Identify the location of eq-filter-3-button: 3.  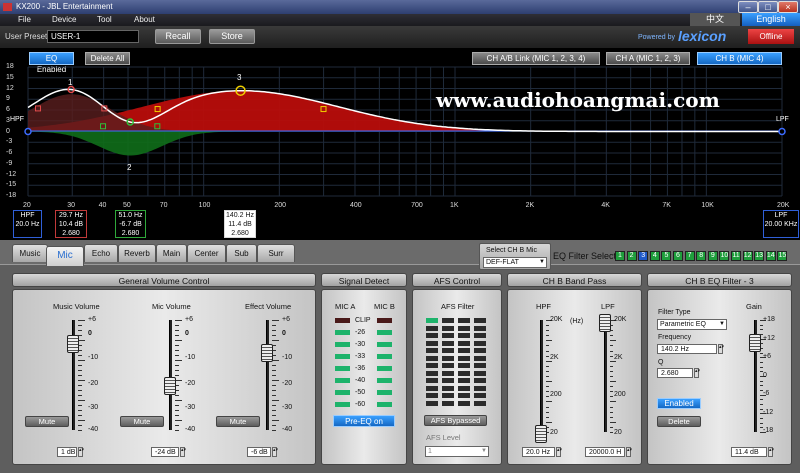
(643, 256).